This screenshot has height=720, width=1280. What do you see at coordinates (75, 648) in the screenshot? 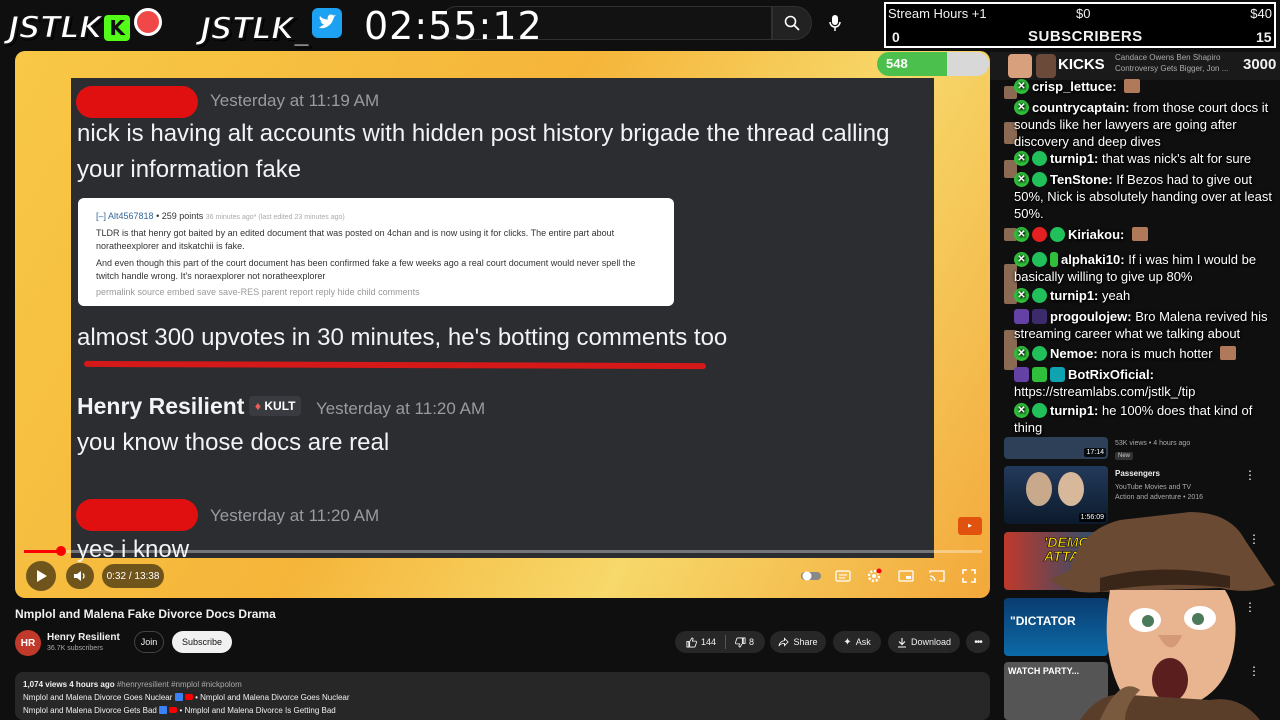
I see `channel-subscribers: 36.7K subscribers` at bounding box center [75, 648].